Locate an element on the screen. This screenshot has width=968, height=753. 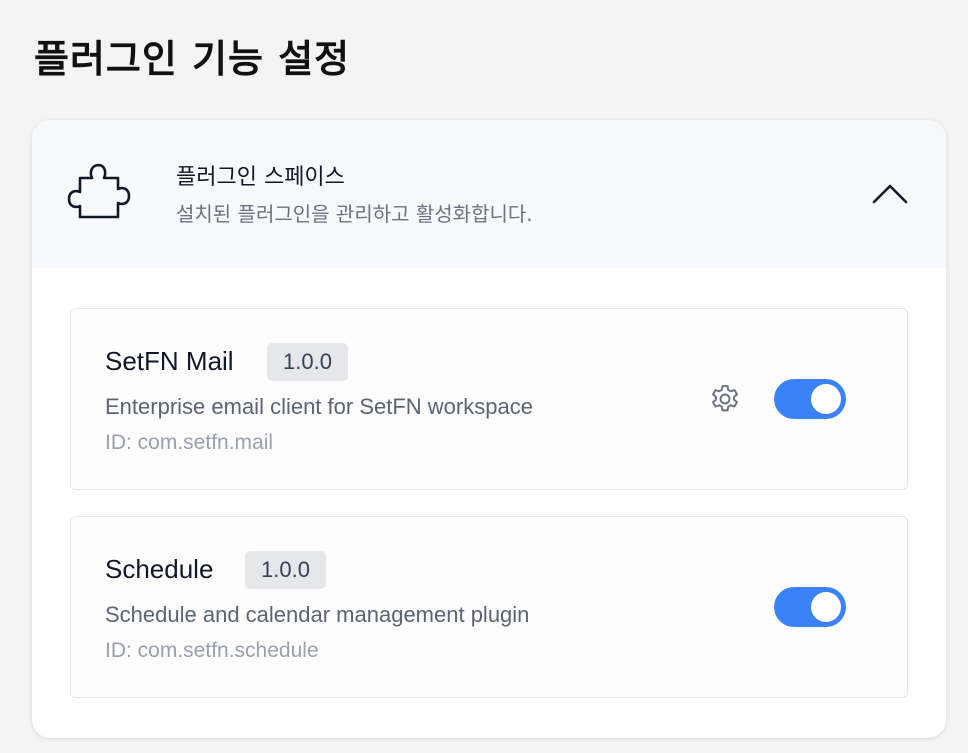
plugin-description: Schedule and calendar management plugin is located at coordinates (317, 614).